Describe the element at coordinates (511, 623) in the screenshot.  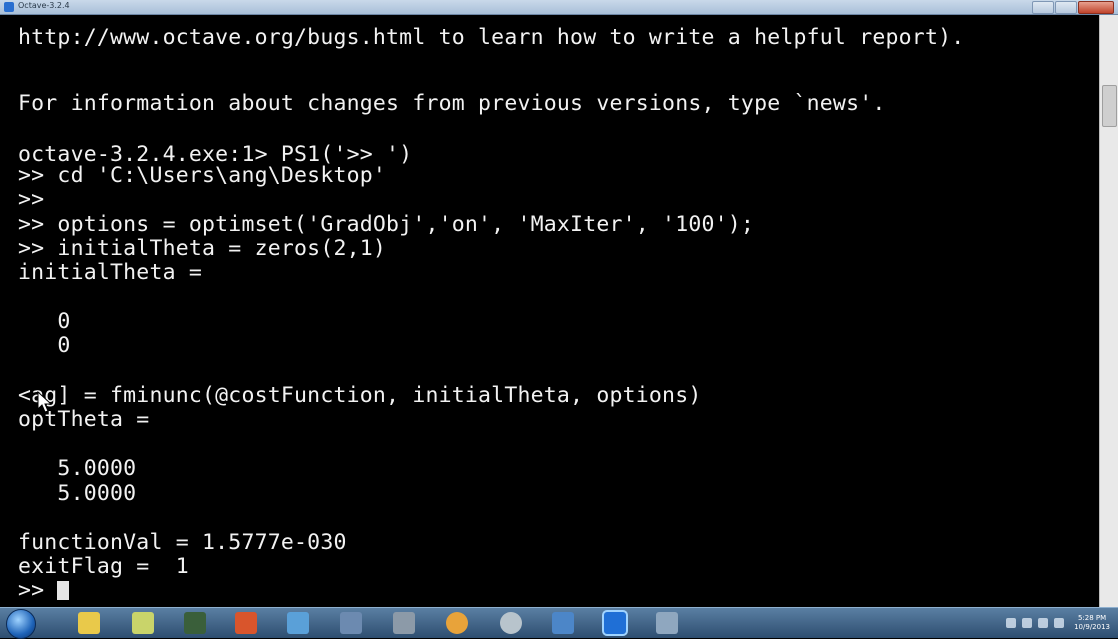
I see `app-icon` at that location.